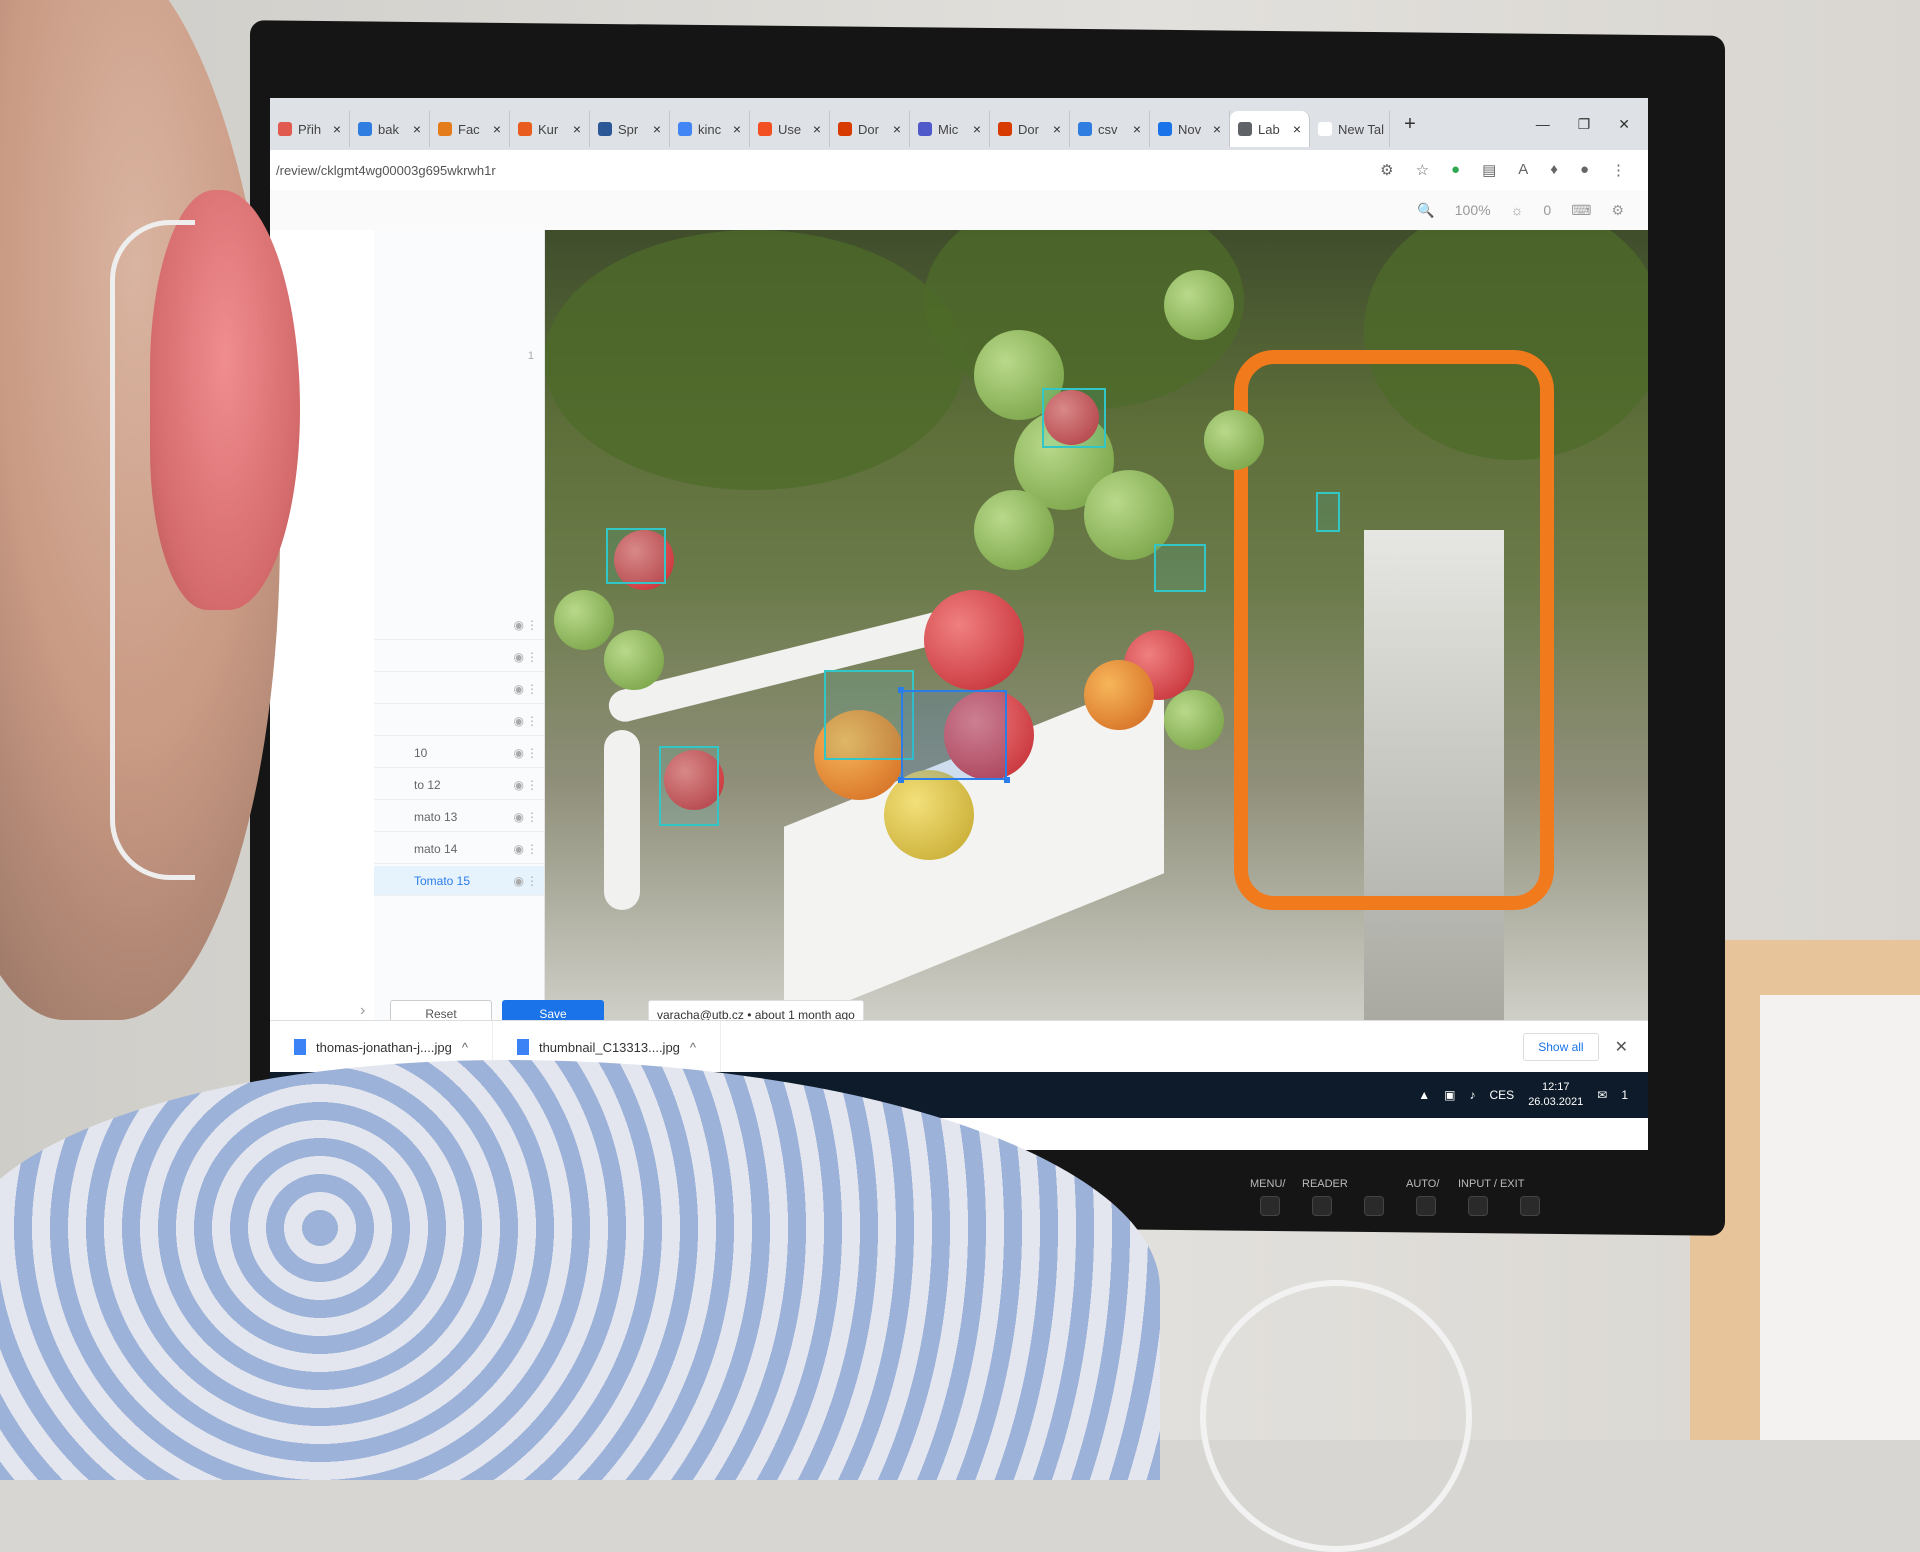 The width and height of the screenshot is (1920, 1552). I want to click on browser-tab: Use ×, so click(790, 129).